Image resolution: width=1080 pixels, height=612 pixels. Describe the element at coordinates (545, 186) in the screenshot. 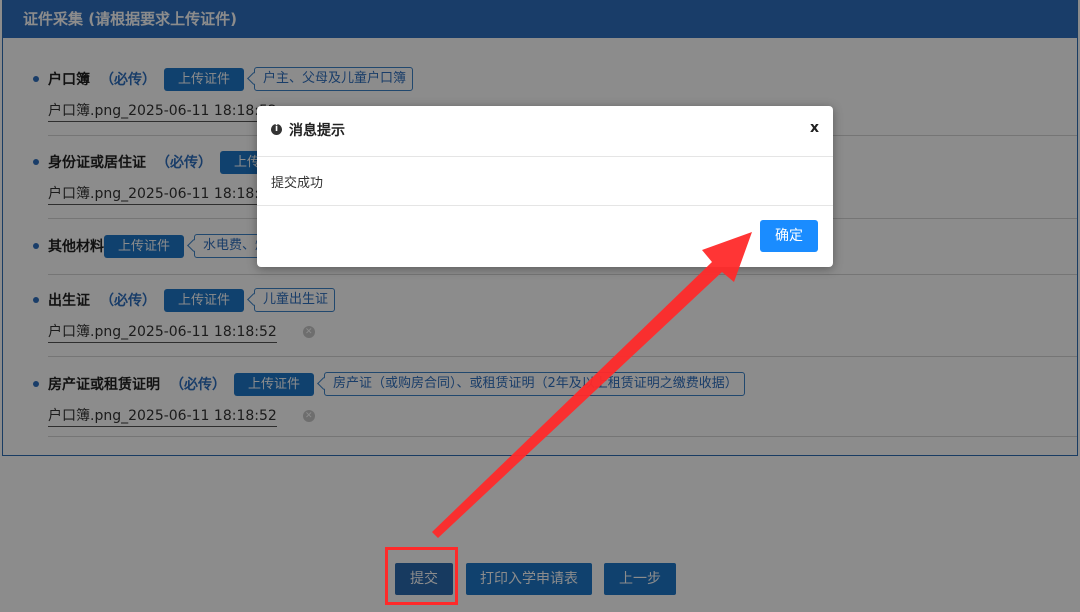

I see `message-dialog: i 消息提示 x 提交成功 确定` at that location.